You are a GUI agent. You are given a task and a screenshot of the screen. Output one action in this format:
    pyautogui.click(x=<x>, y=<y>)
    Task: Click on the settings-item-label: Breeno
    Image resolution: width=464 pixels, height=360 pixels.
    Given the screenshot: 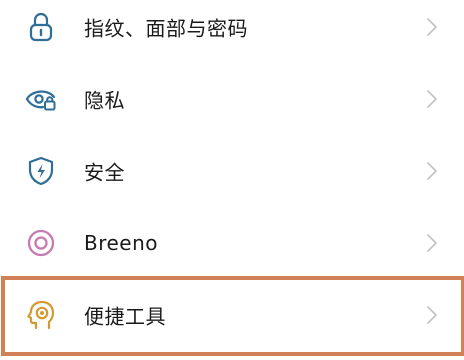 What is the action you would take?
    pyautogui.click(x=121, y=243)
    